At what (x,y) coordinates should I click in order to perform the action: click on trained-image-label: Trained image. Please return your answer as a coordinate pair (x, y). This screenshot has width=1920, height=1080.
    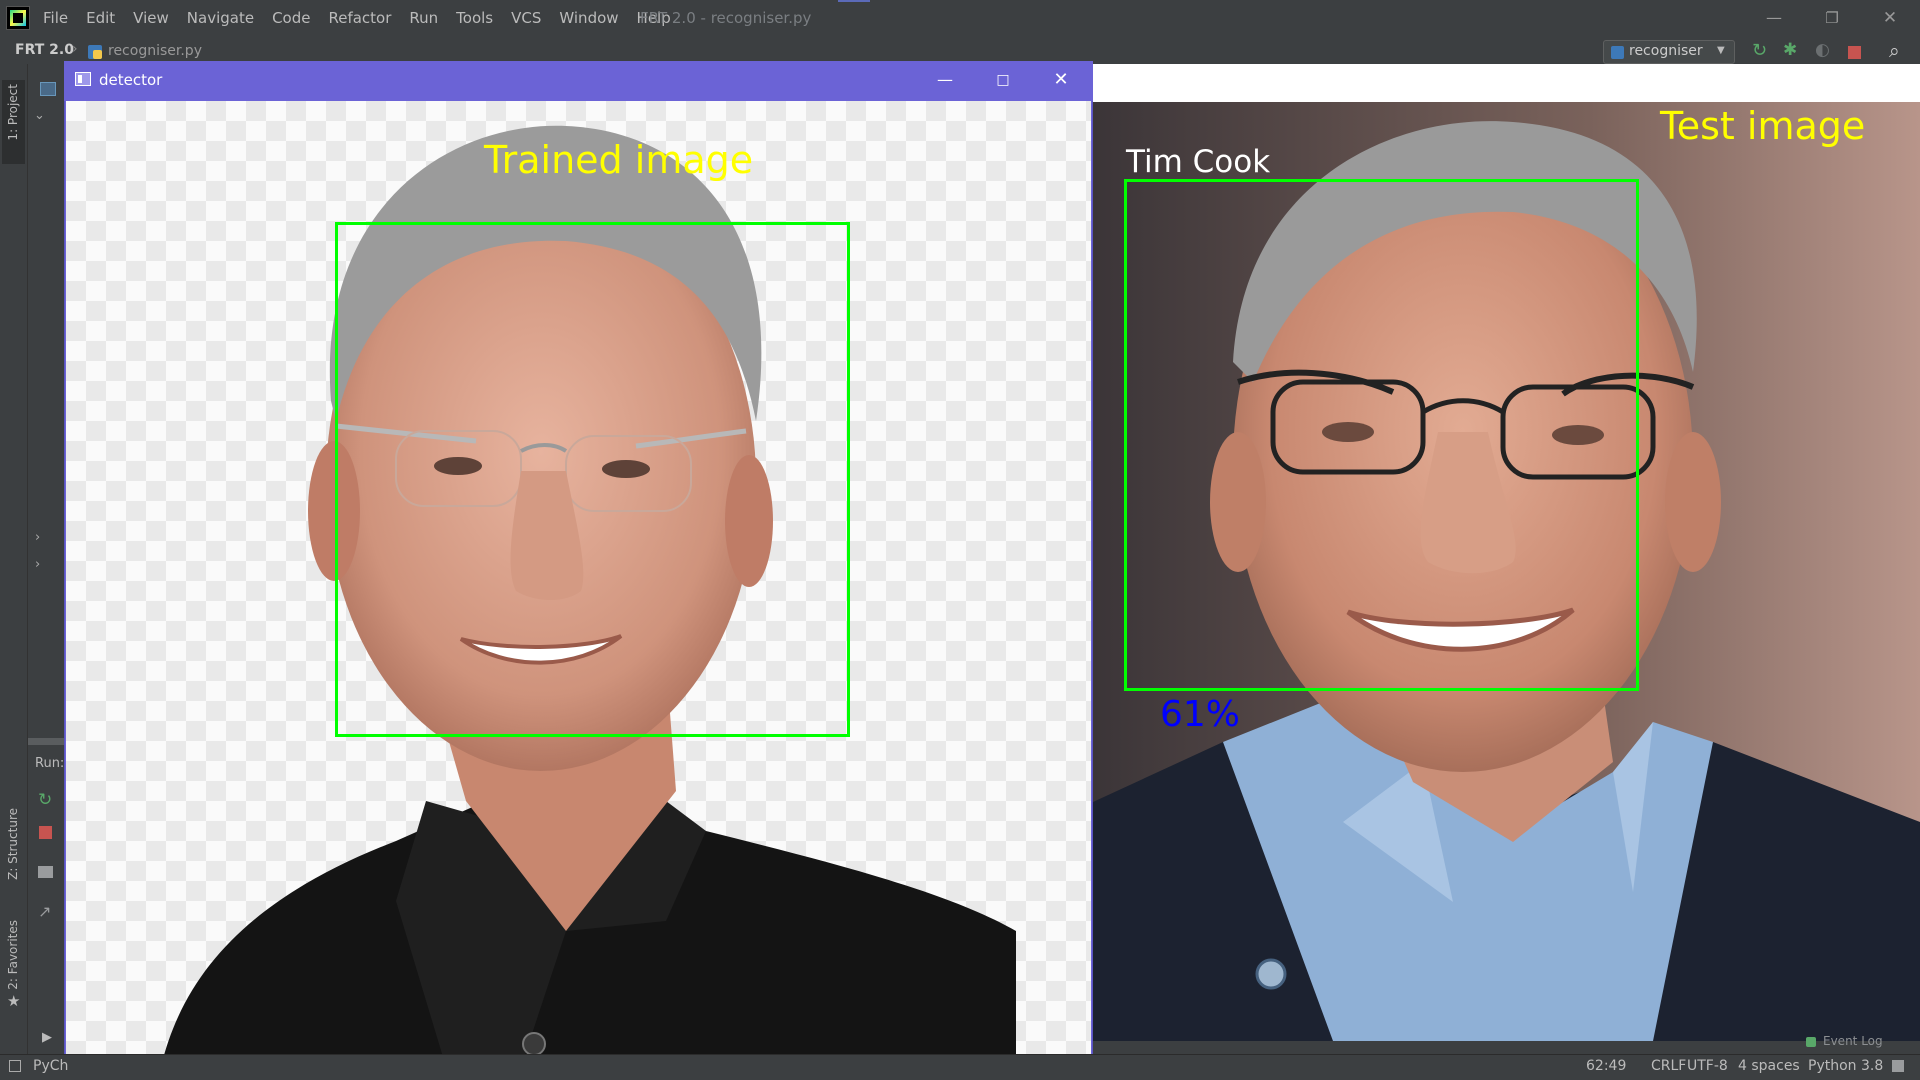
    Looking at the image, I should click on (619, 160).